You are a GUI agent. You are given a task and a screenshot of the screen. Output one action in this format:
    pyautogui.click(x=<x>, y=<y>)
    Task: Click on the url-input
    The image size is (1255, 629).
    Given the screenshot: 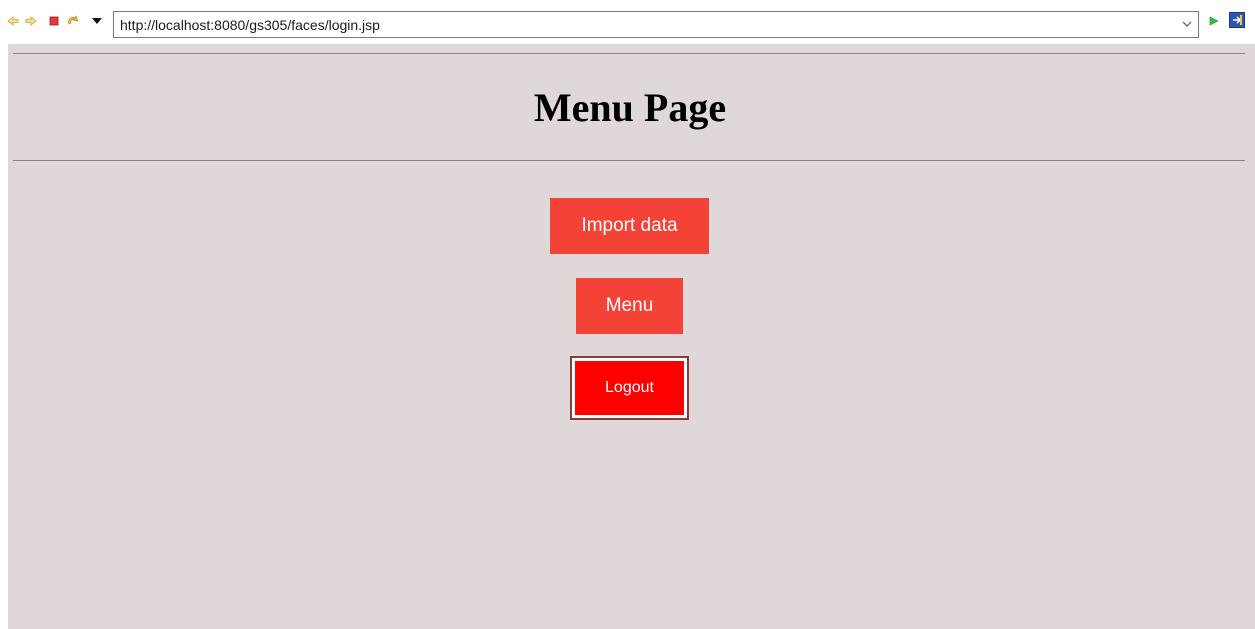 What is the action you would take?
    pyautogui.click(x=656, y=24)
    